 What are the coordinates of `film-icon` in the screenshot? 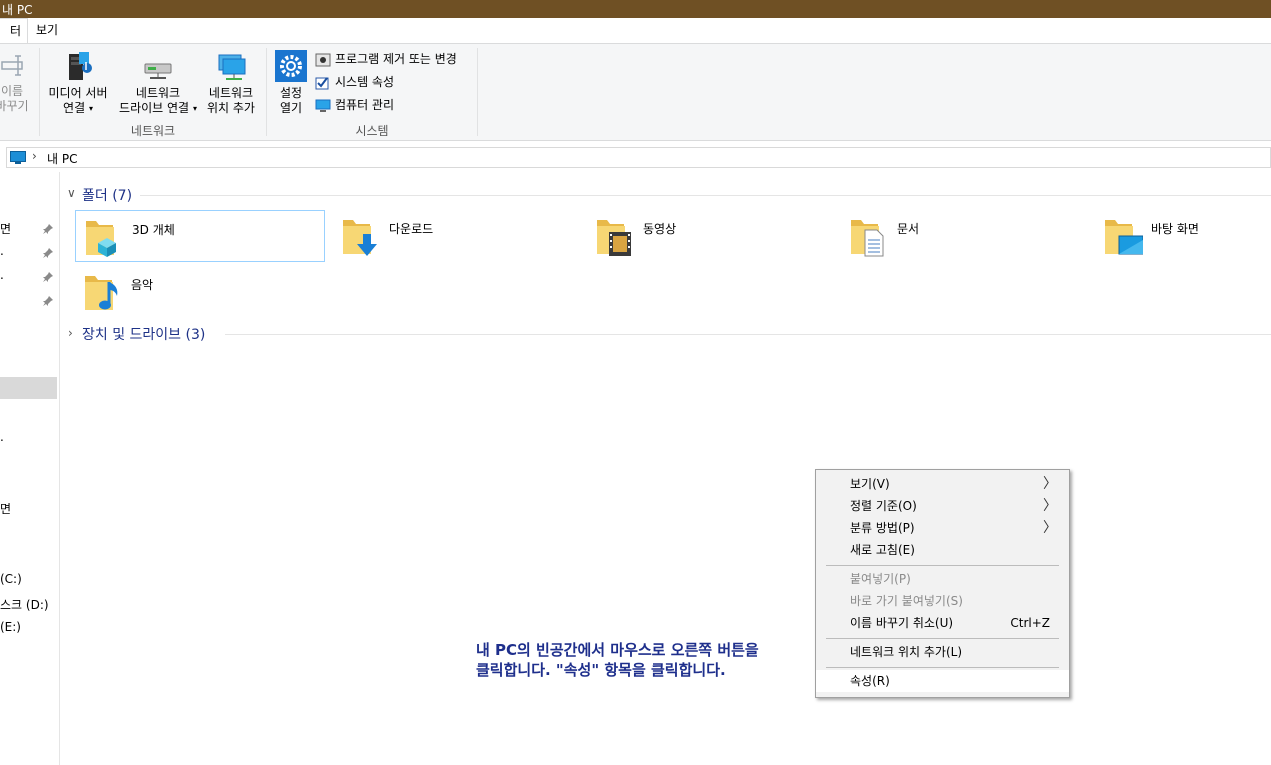 It's located at (615, 236).